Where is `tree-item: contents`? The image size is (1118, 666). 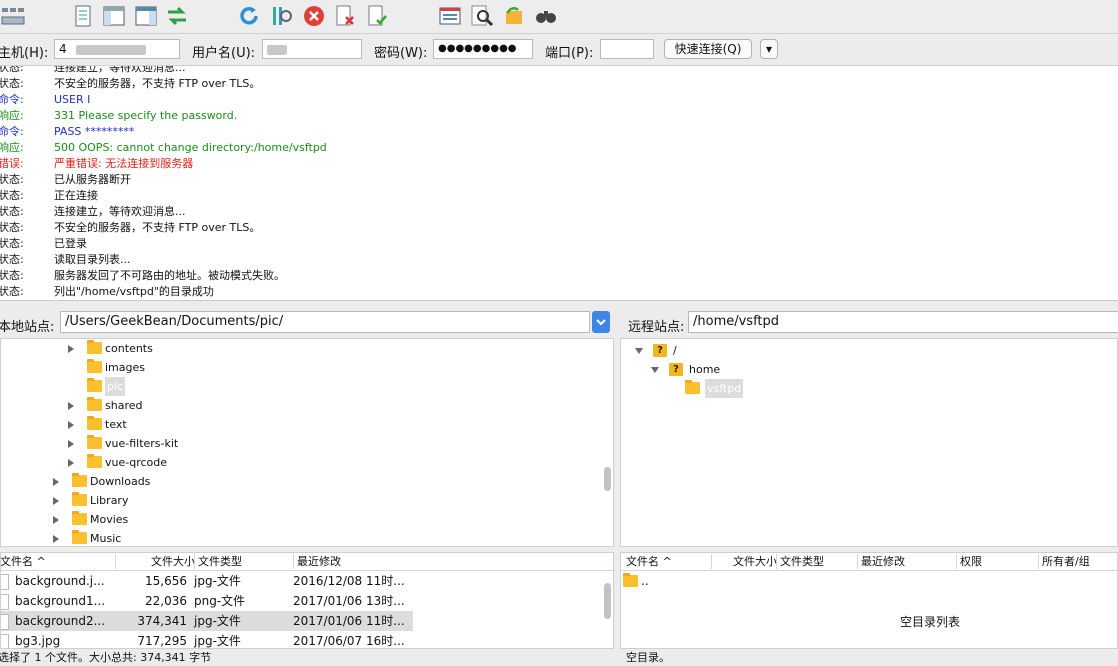
tree-item: contents is located at coordinates (301, 348).